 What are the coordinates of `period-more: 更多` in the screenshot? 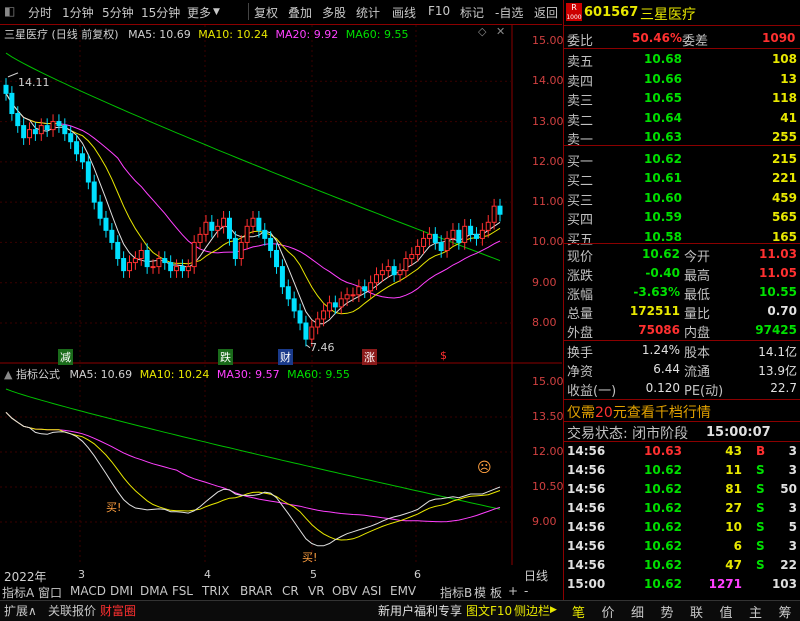 It's located at (199, 12).